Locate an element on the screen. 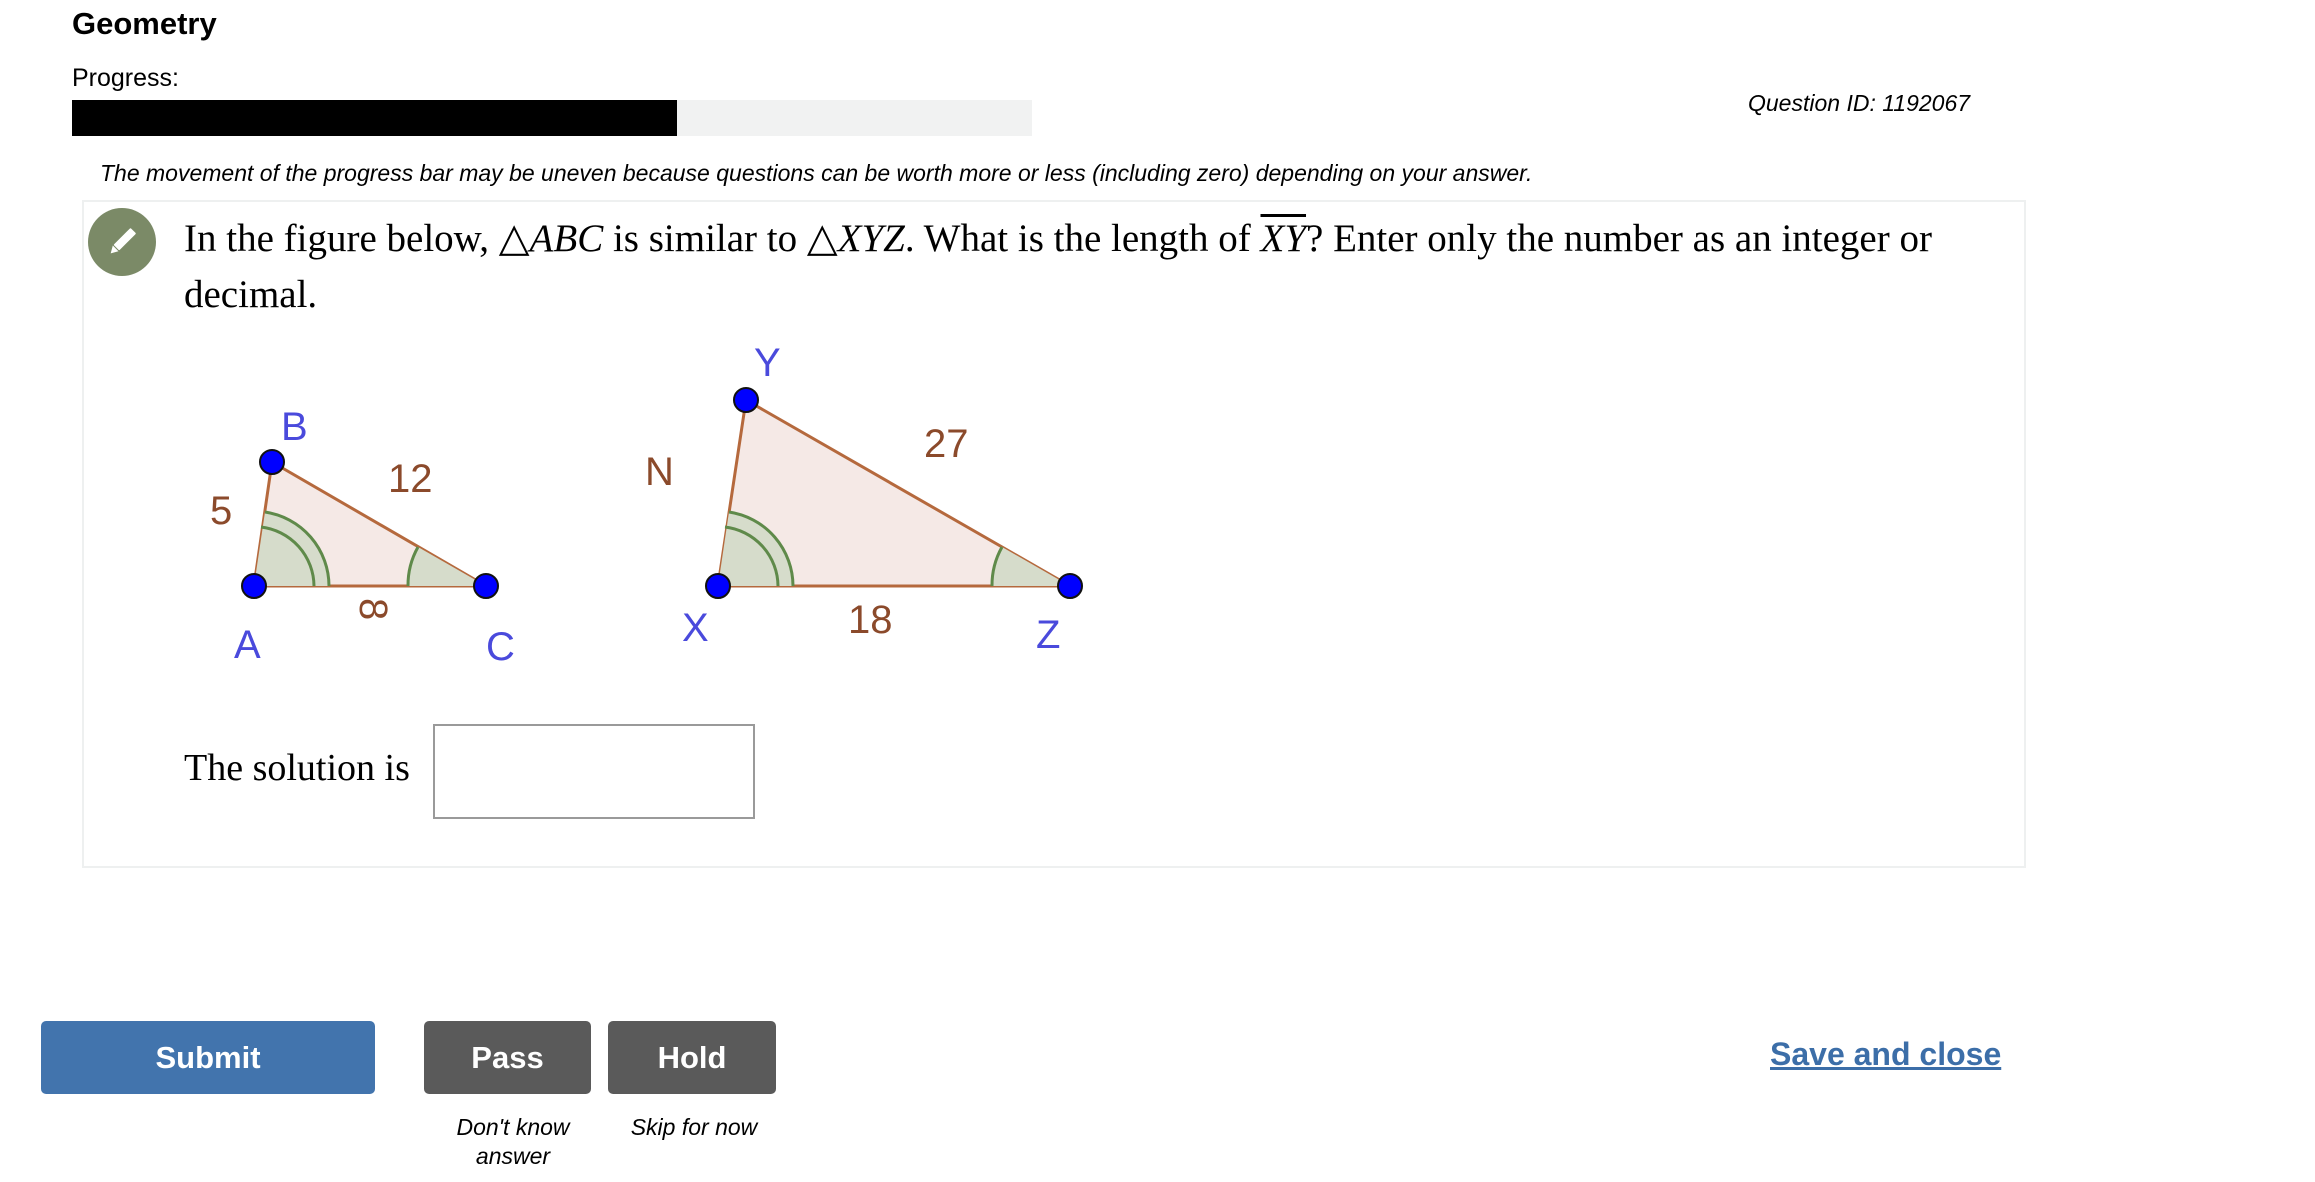 The image size is (2315, 1182). triangle-abc-name: ABC is located at coordinates (566, 238).